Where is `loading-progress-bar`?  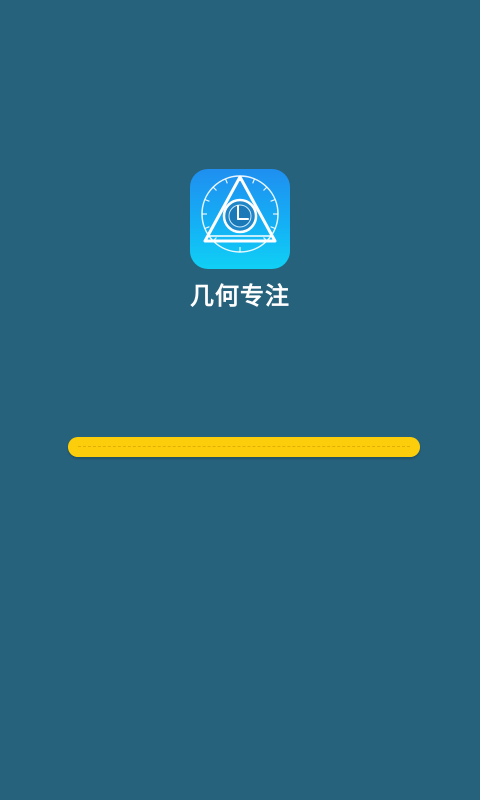 loading-progress-bar is located at coordinates (244, 447).